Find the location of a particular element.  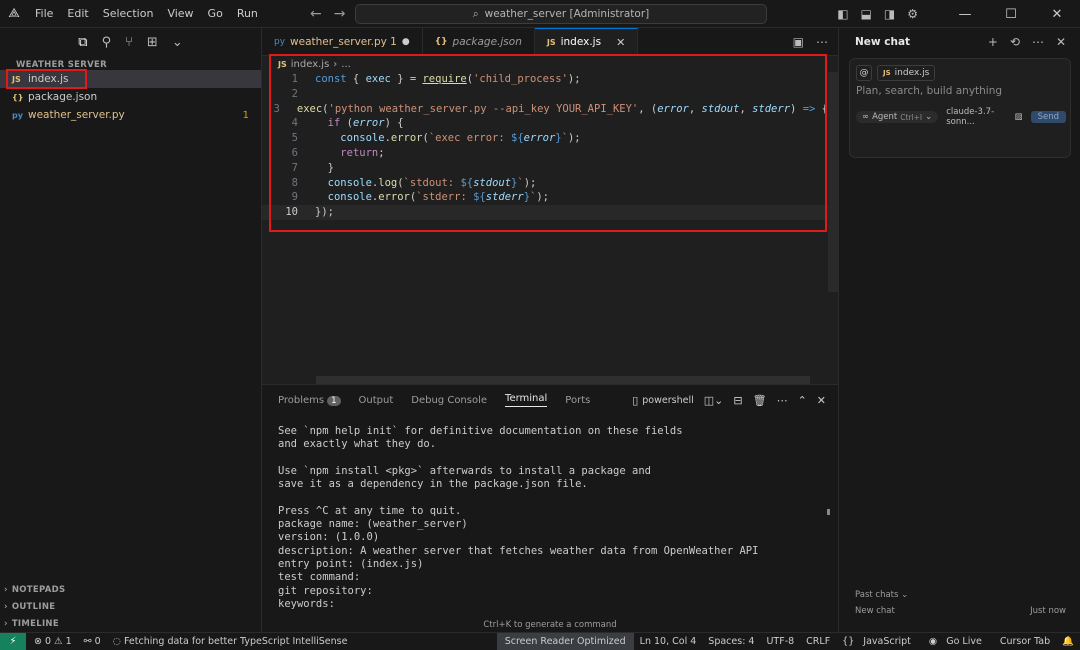

menu-edit: Edit is located at coordinates (77, 14).